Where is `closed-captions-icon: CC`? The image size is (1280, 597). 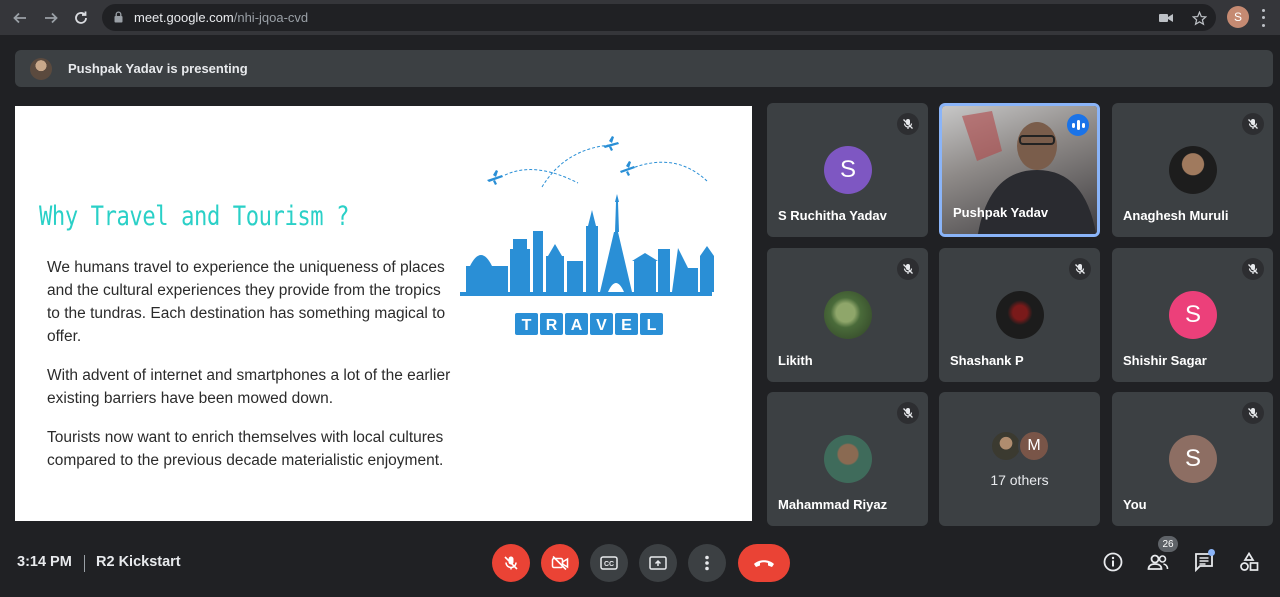
closed-captions-icon: CC is located at coordinates (609, 563).